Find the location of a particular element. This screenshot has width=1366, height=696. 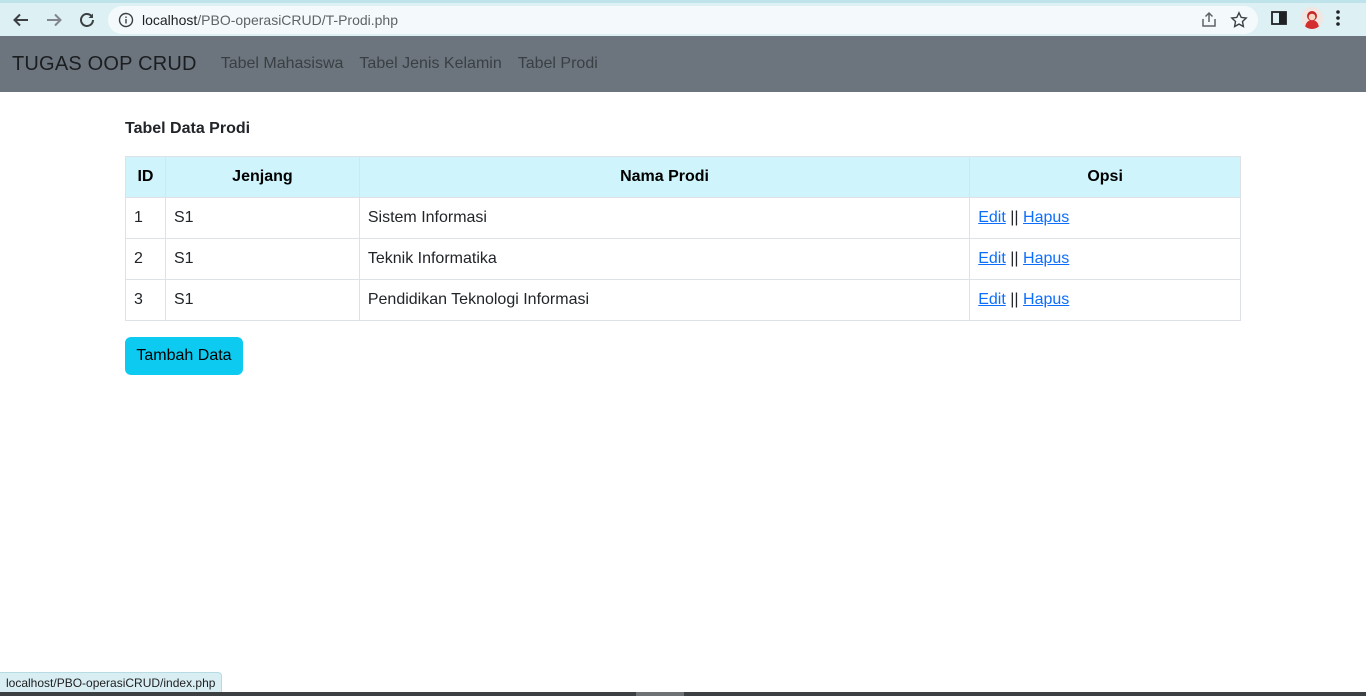

status-url-bubble: localhost/PBO-operasiCRUD/index.php is located at coordinates (111, 683).